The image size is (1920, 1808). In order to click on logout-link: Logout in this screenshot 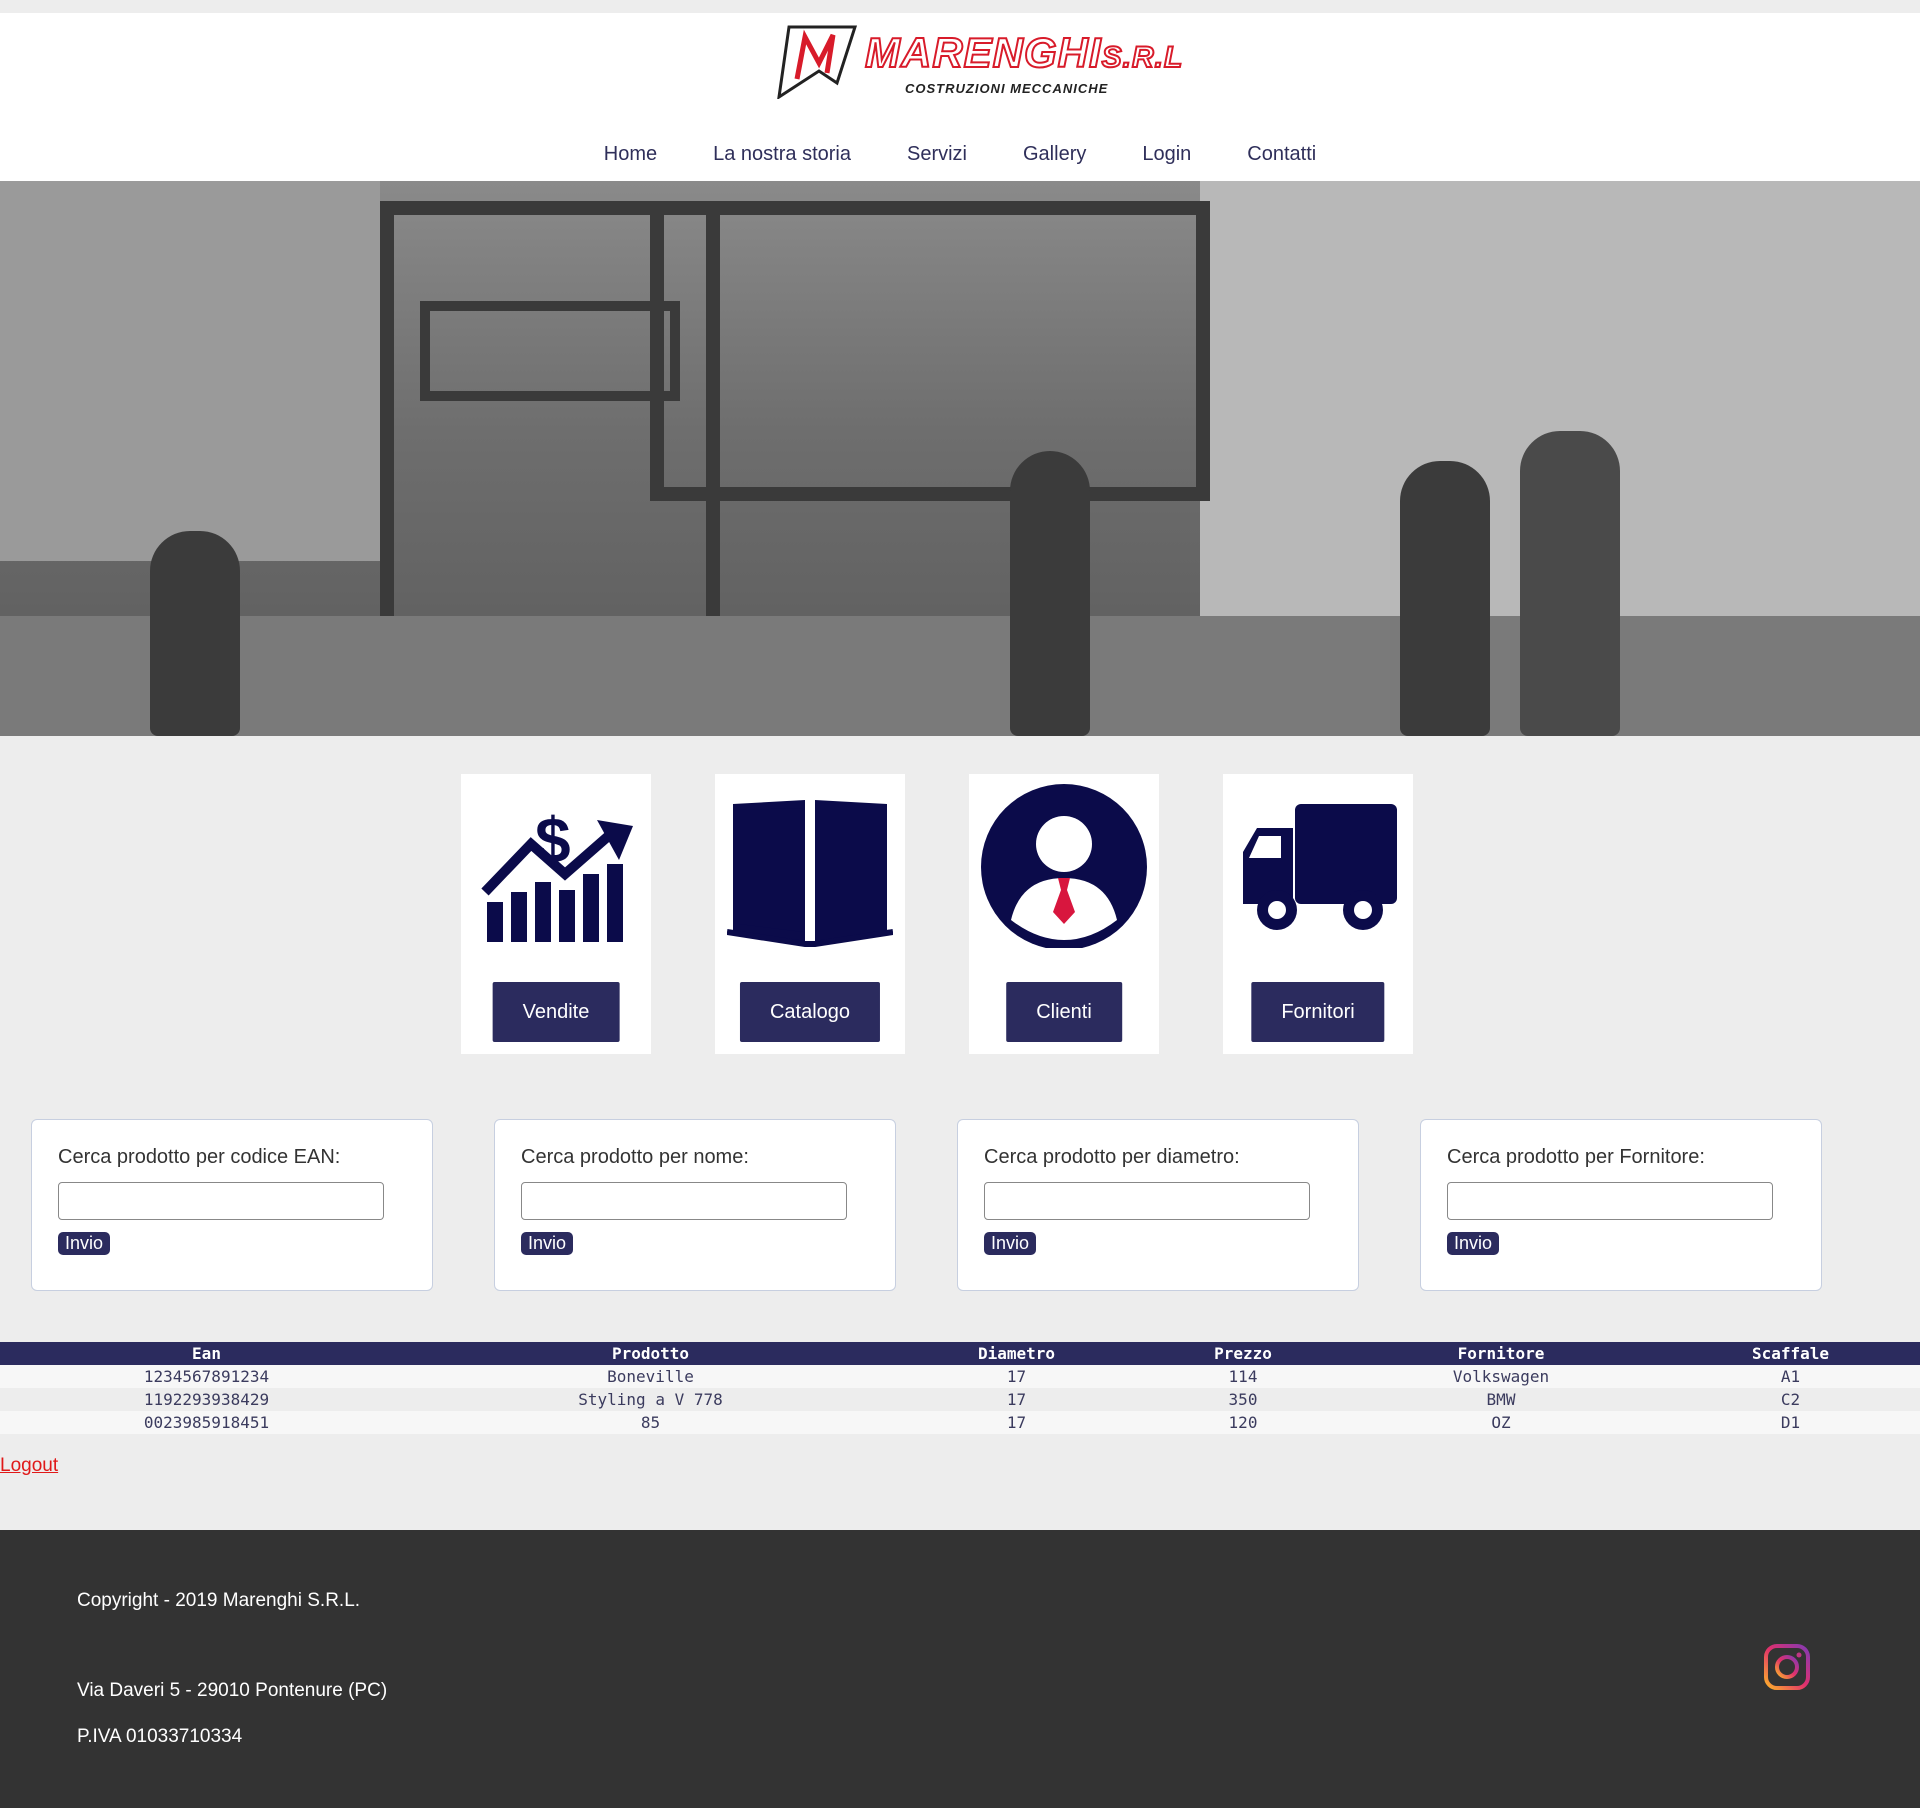, I will do `click(29, 1466)`.